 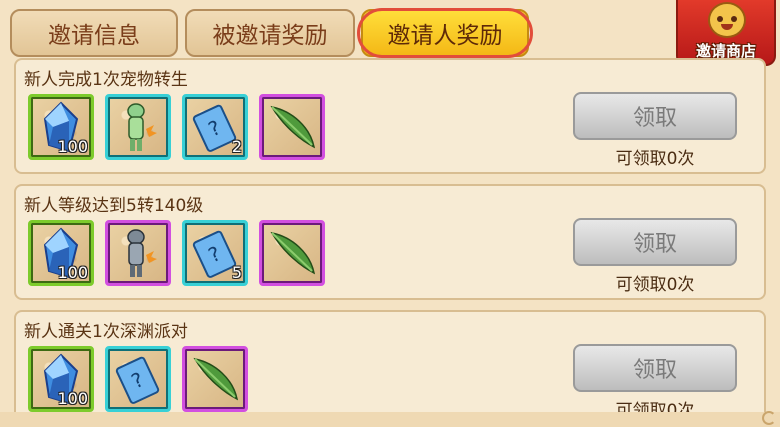 I want to click on reward-slot: ? 2, so click(x=215, y=127).